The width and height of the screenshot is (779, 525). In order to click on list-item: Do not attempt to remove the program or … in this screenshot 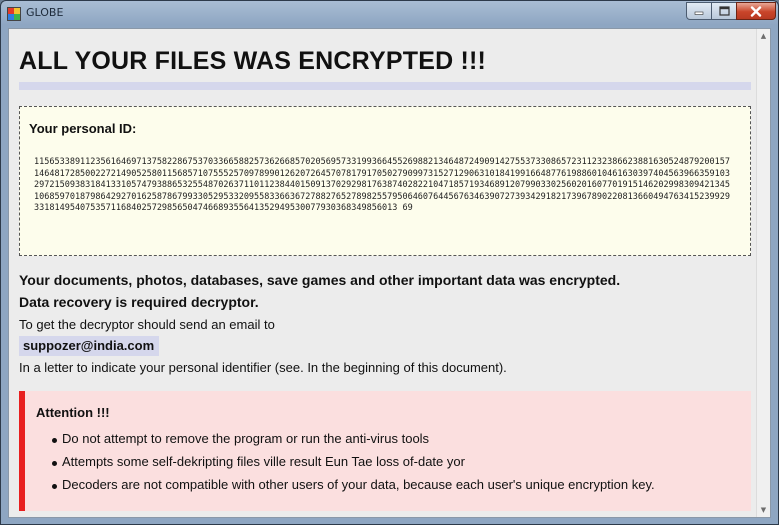, I will do `click(347, 442)`.